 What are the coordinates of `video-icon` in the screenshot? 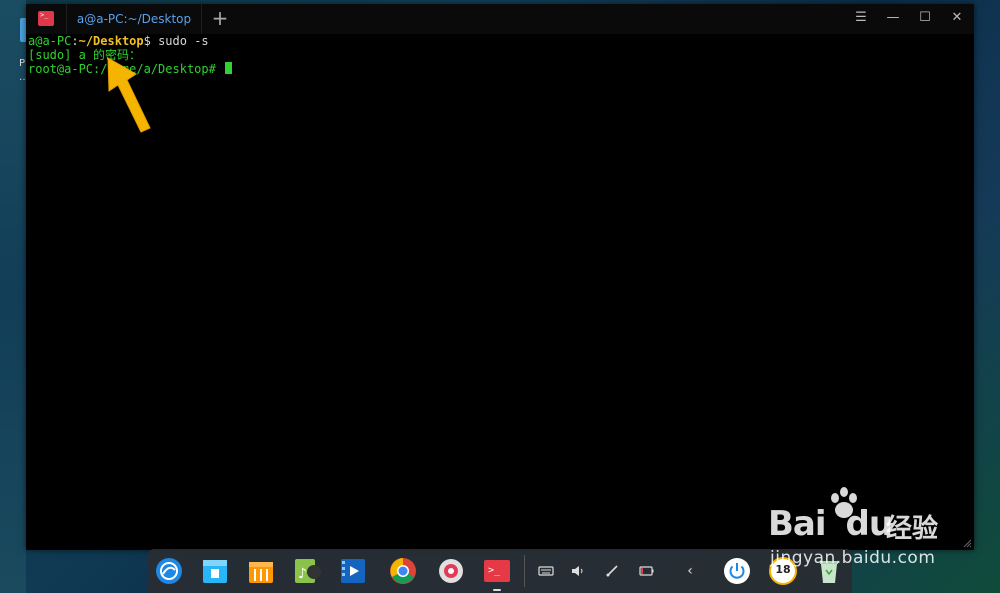 It's located at (353, 571).